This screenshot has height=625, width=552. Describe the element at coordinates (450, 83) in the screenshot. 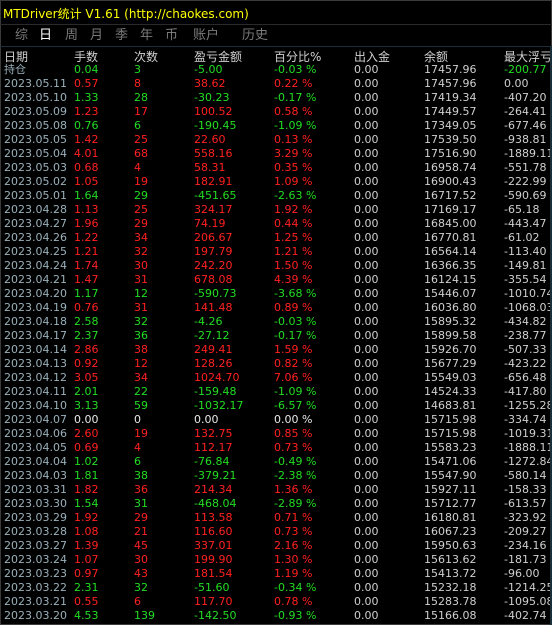

I see `cell-balance: 17457.96` at that location.